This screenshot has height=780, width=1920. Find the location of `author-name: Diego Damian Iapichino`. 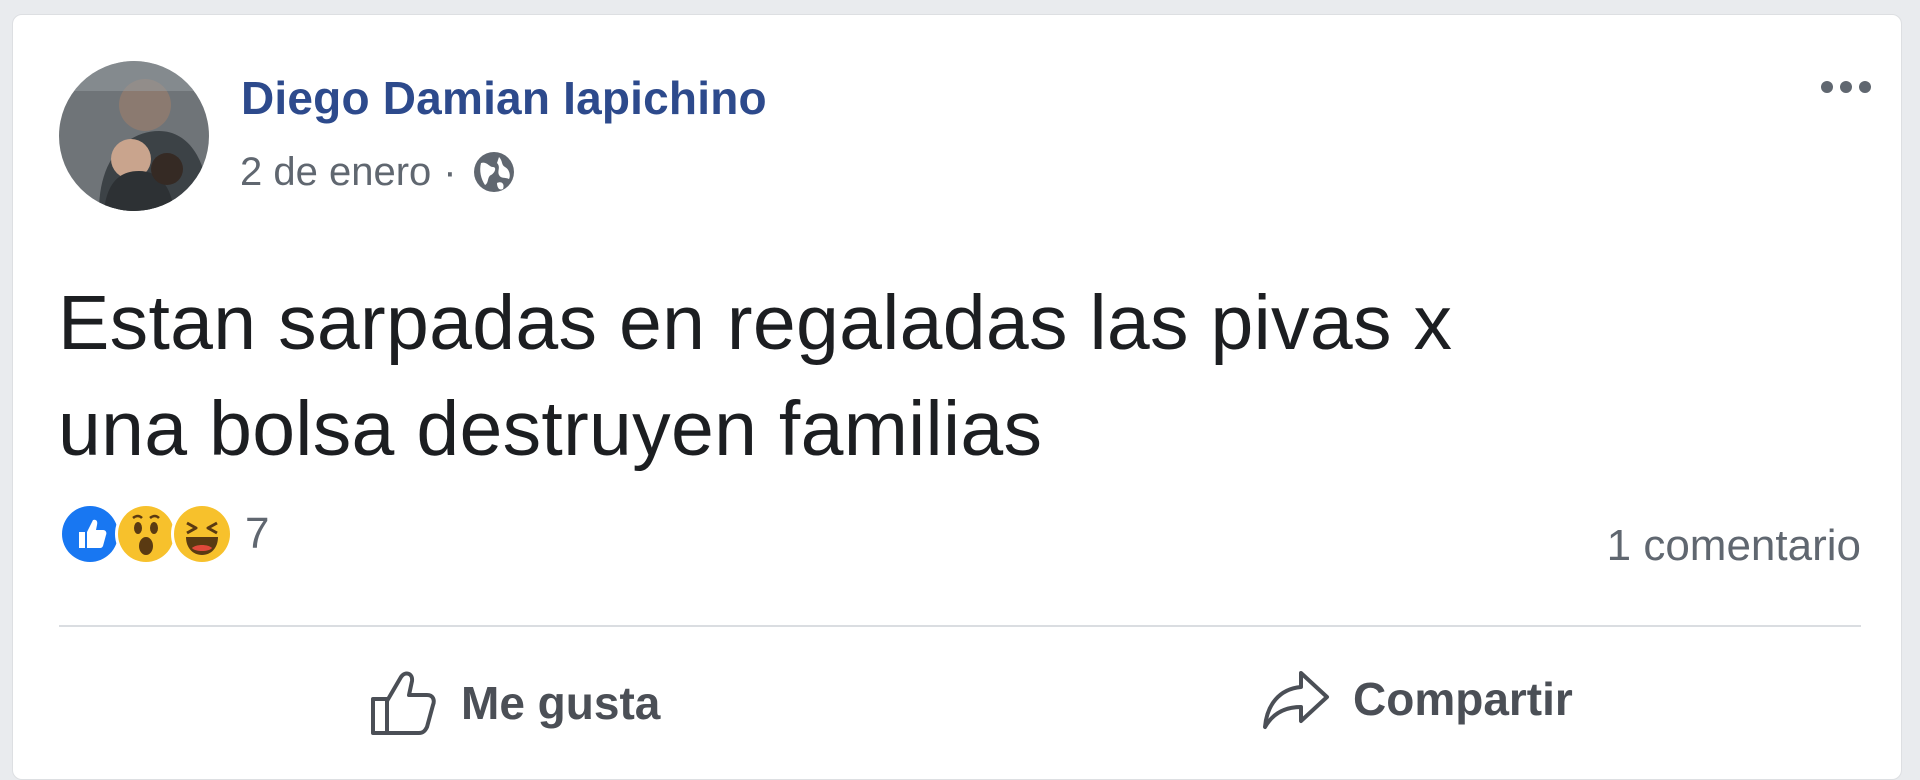

author-name: Diego Damian Iapichino is located at coordinates (504, 98).